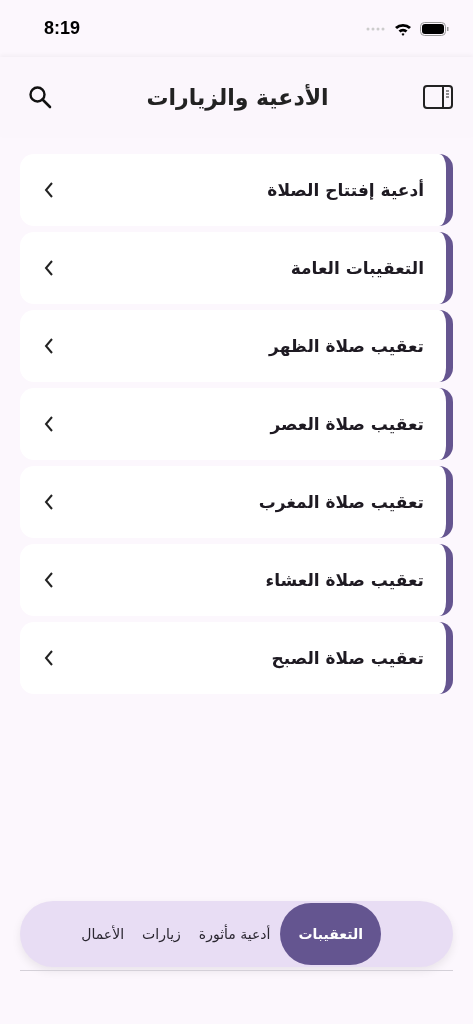 Image resolution: width=473 pixels, height=1024 pixels. Describe the element at coordinates (236, 658) in the screenshot. I see `list-item: تعقيب صلاة الصبح` at that location.